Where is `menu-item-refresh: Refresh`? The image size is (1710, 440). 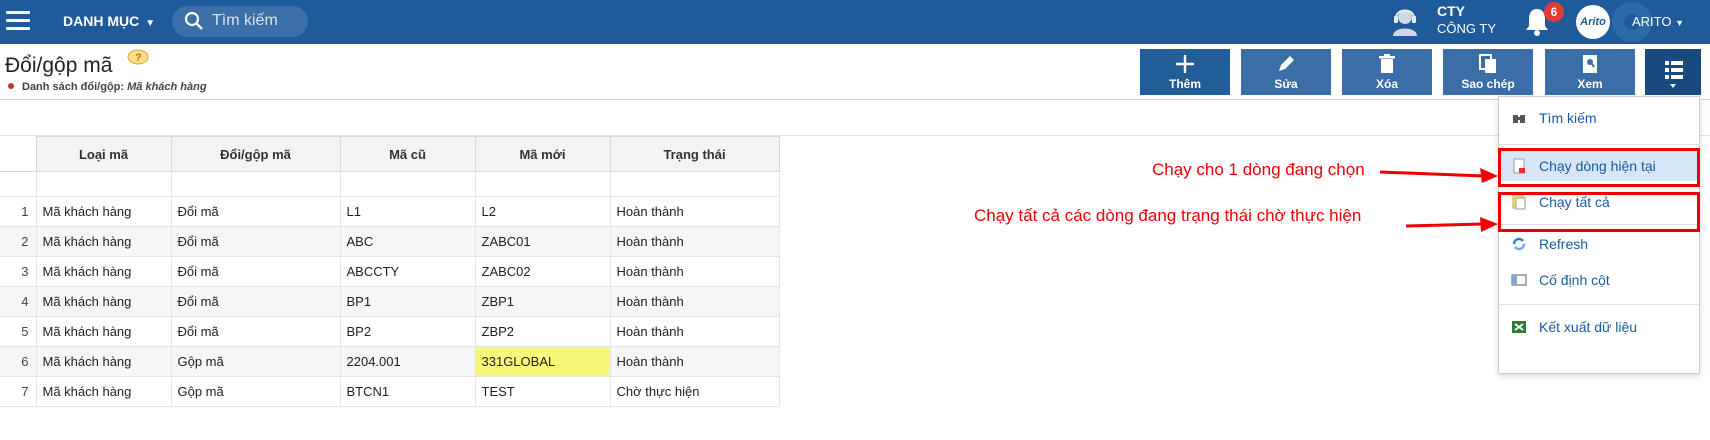 menu-item-refresh: Refresh is located at coordinates (1599, 244).